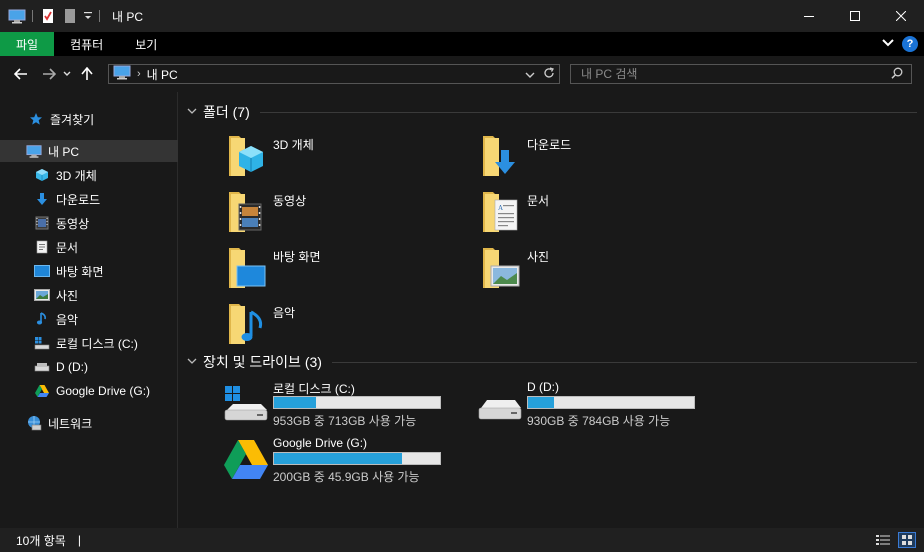  I want to click on drives-group-header: 장치 및 드라이브 (3), so click(552, 362).